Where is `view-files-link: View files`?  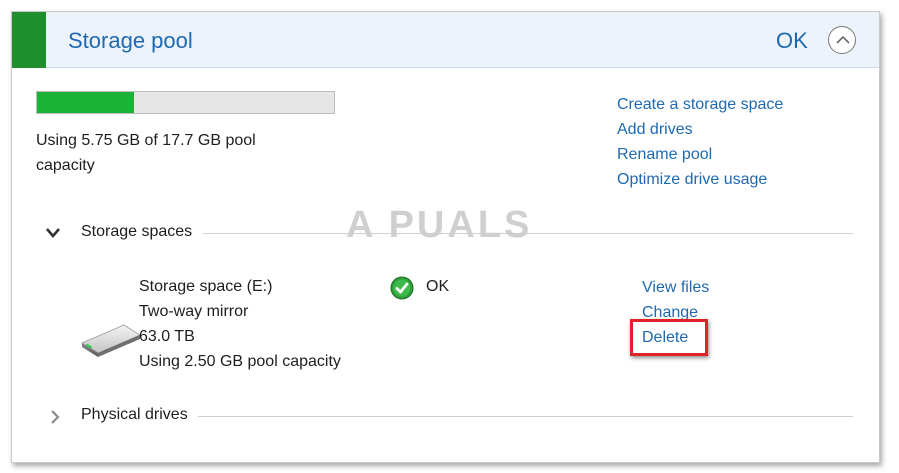 view-files-link: View files is located at coordinates (675, 288).